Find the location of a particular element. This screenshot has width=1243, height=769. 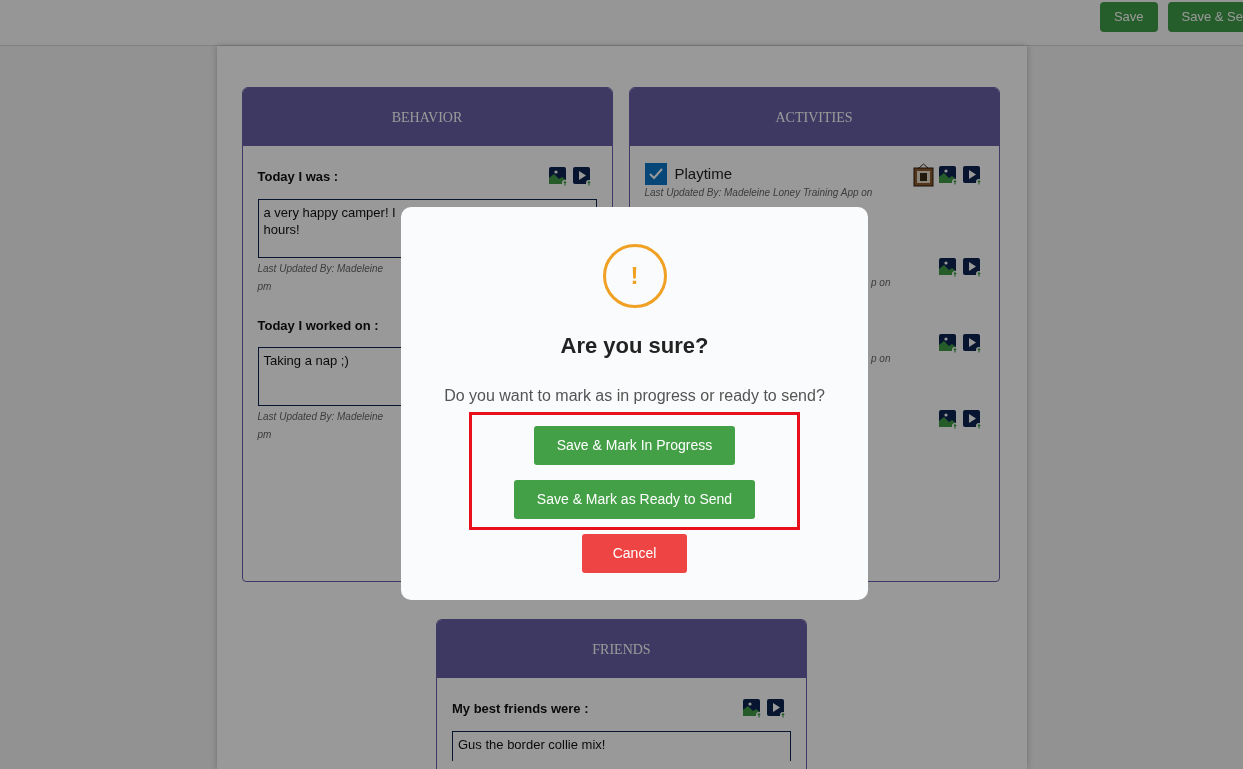

dialog-title: Are you sure? is located at coordinates (634, 346).